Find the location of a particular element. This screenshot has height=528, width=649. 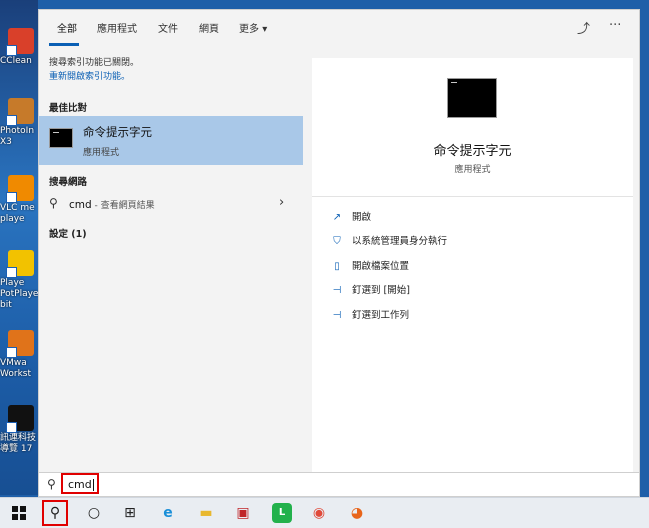

desktop-icon-vlc: VLC me playe is located at coordinates (19, 200).